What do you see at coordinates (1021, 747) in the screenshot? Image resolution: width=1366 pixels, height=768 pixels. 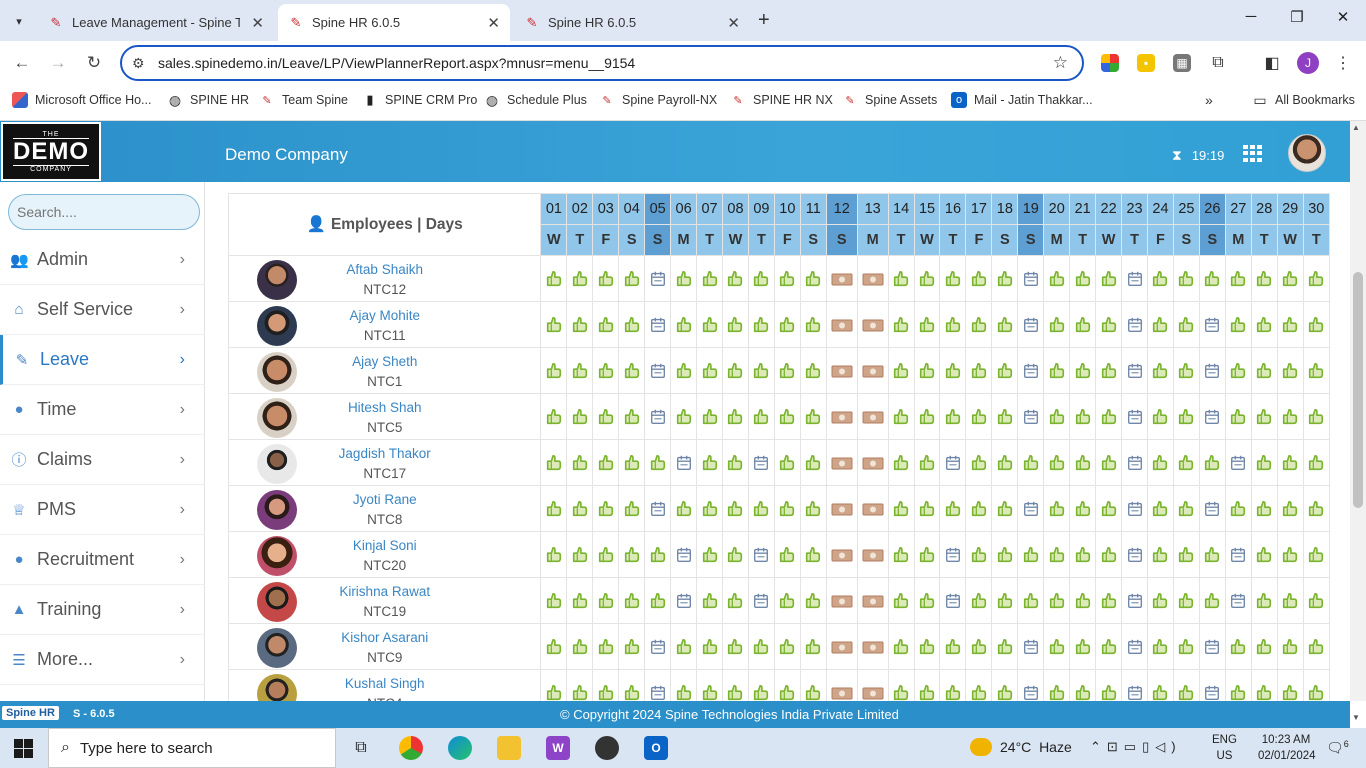 I see `weather-widget: 24°C Haze` at bounding box center [1021, 747].